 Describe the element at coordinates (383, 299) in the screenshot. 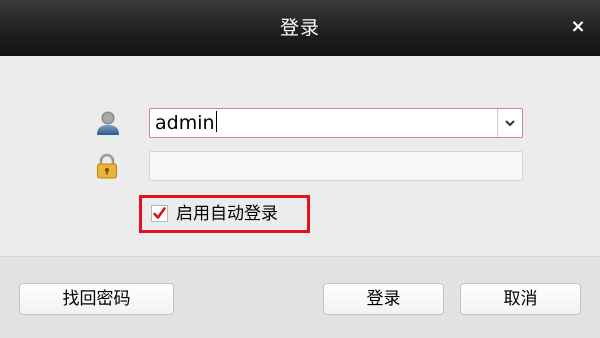

I see `login-button: 登录` at that location.